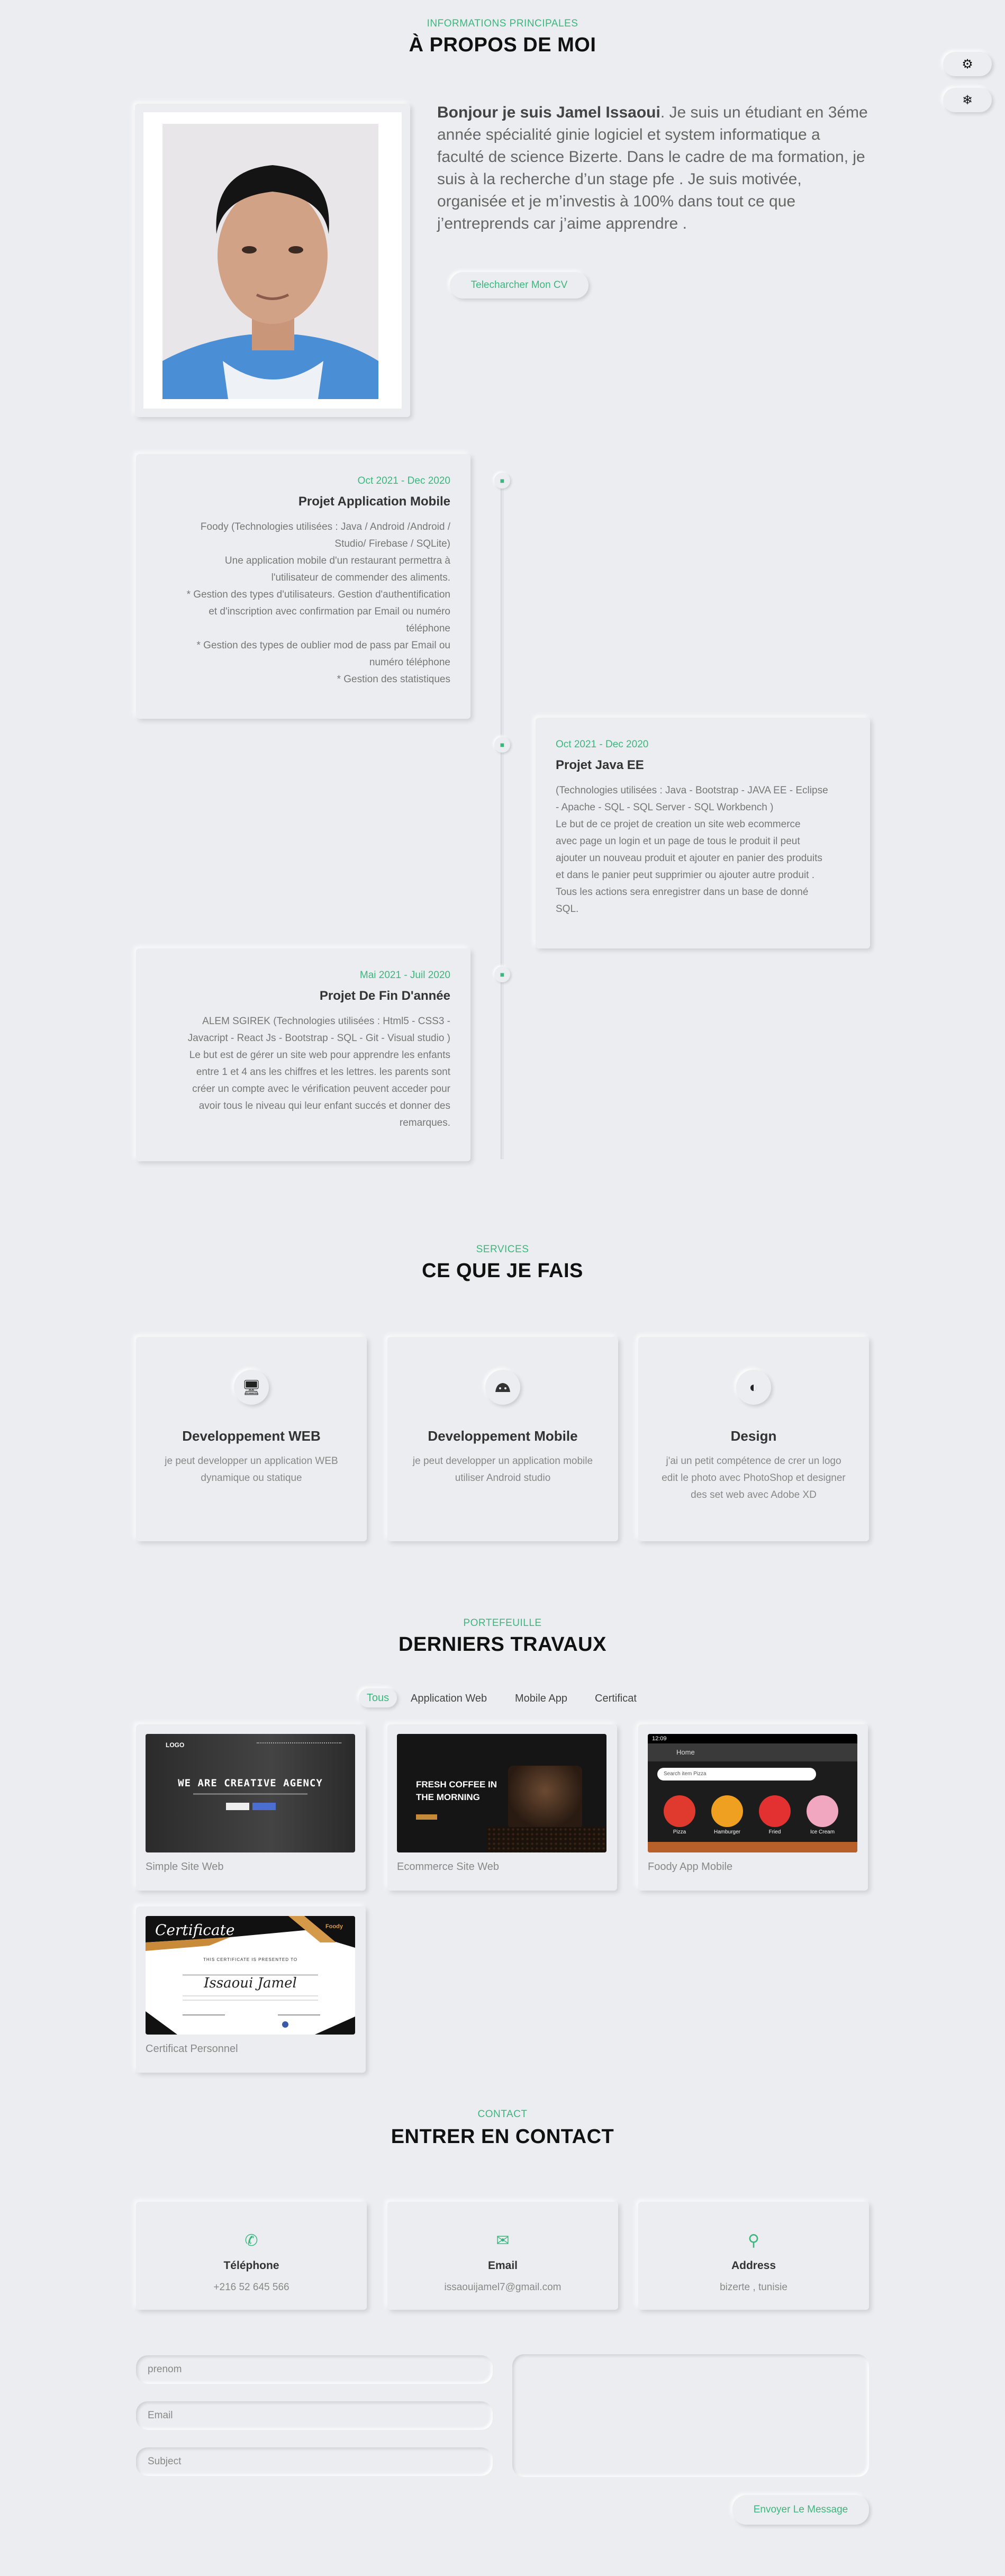 The height and width of the screenshot is (2576, 1005). What do you see at coordinates (251, 2287) in the screenshot?
I see `contact-card-value: +216 52 645 566` at bounding box center [251, 2287].